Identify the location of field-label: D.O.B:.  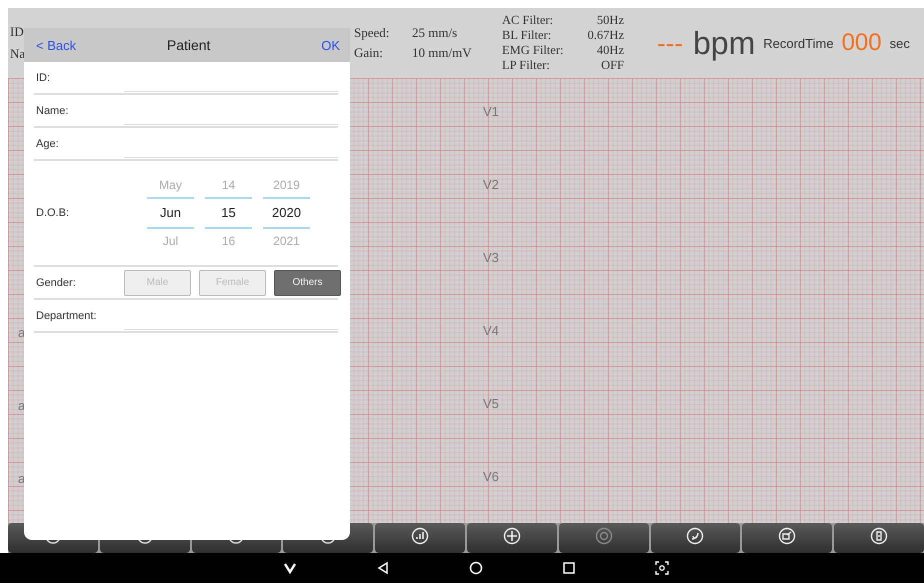
(52, 213).